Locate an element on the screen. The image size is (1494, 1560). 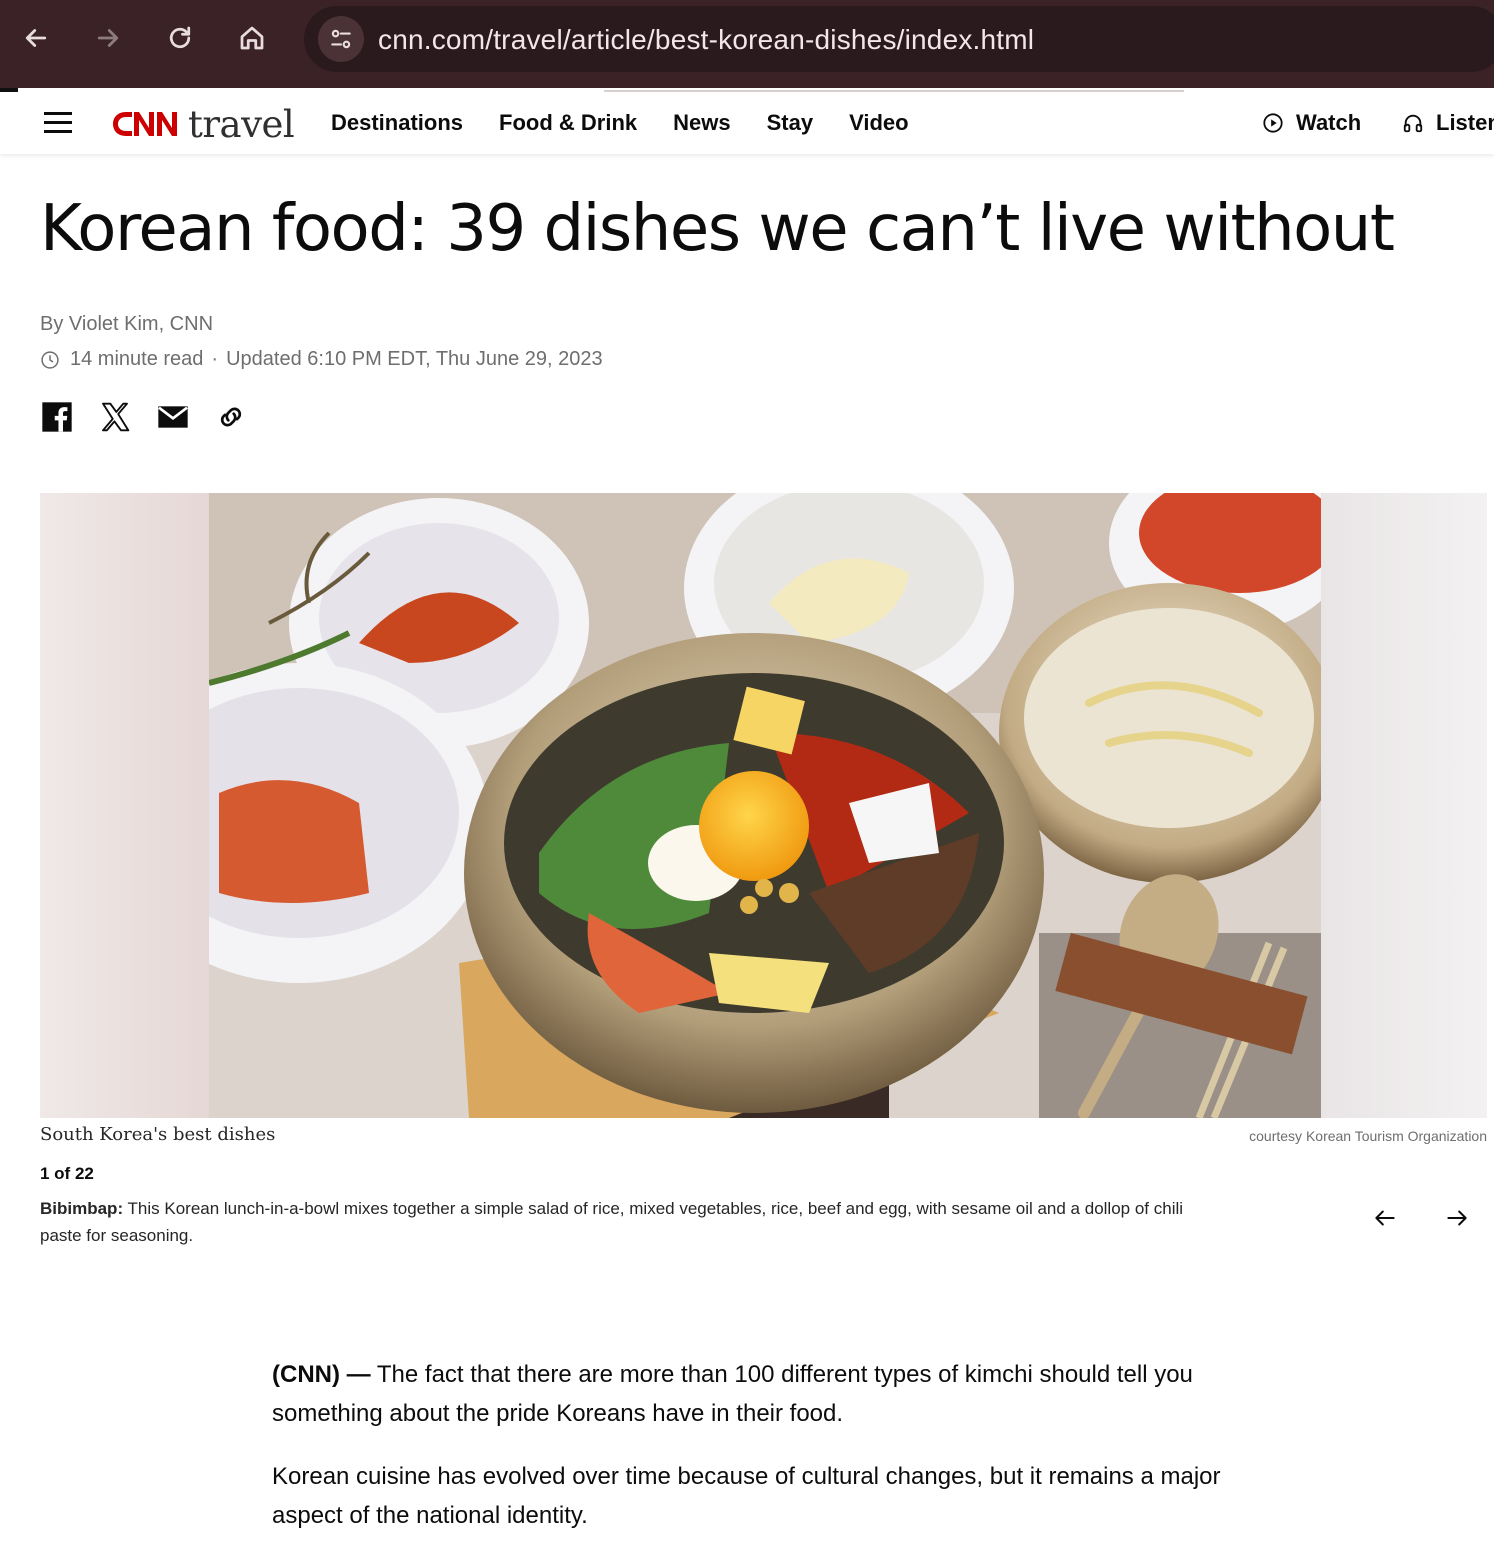
back-button is located at coordinates (36, 38).